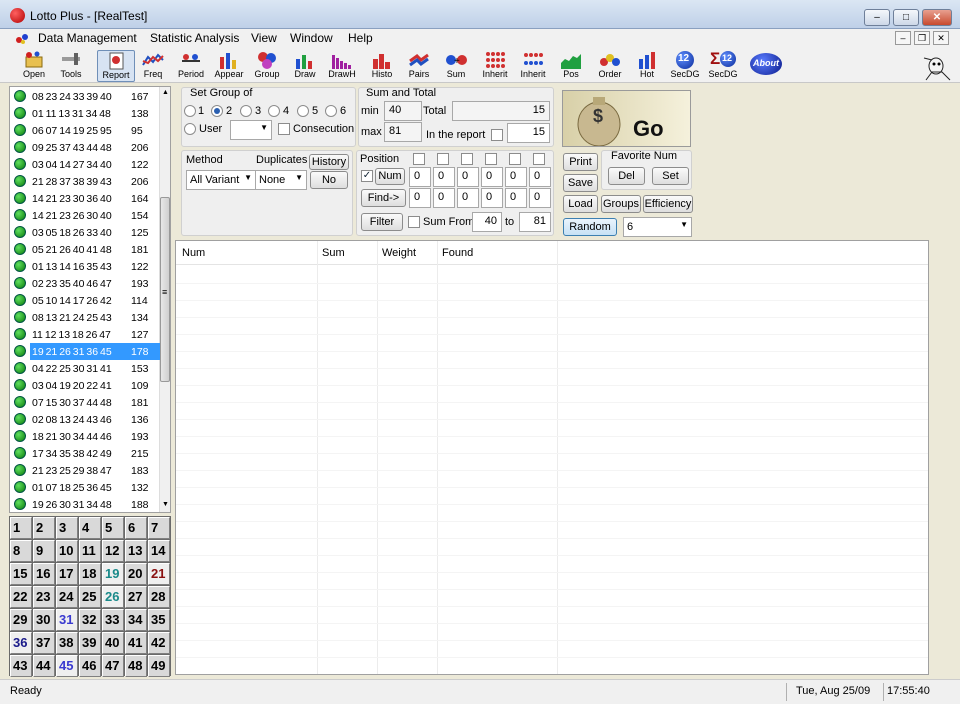  I want to click on draw-list-scrollbar: ▲ ≡ ▼, so click(164, 299).